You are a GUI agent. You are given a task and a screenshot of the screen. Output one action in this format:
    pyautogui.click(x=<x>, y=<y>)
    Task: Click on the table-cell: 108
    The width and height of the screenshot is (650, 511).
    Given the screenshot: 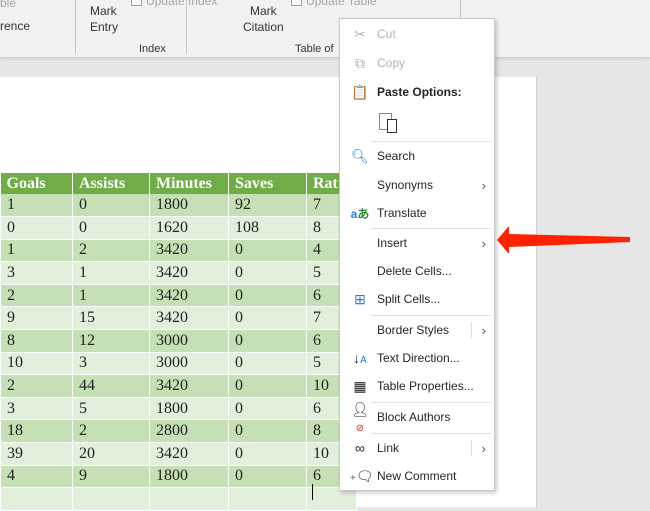 What is the action you would take?
    pyautogui.click(x=267, y=228)
    